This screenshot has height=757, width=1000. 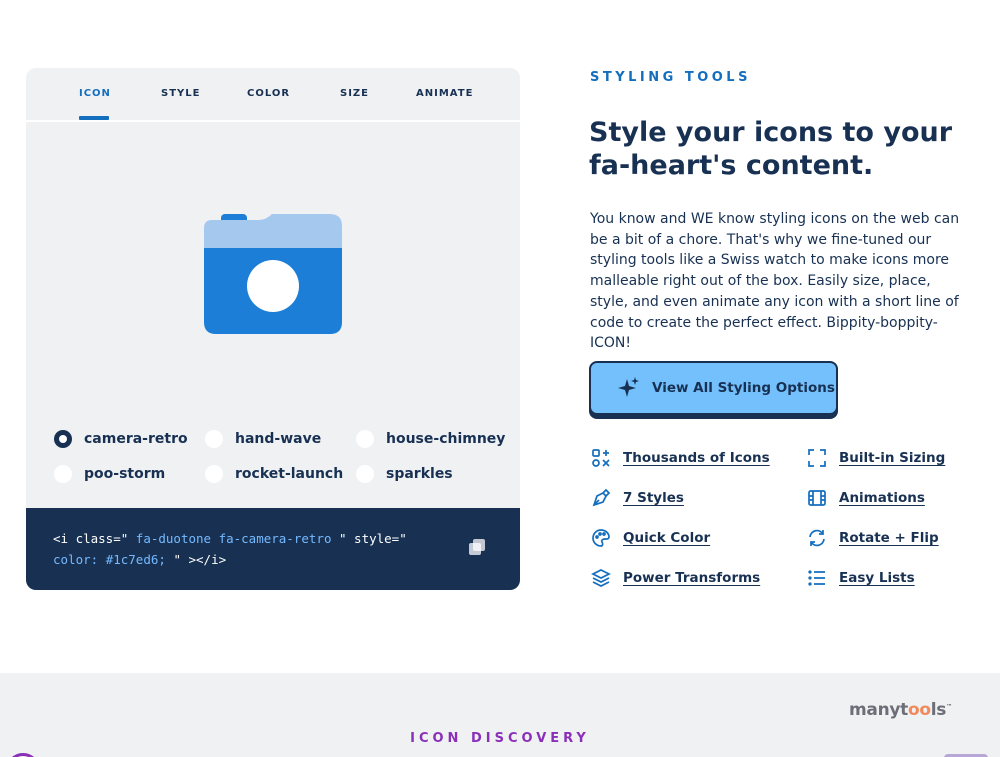 What do you see at coordinates (670, 77) in the screenshot?
I see `section-eyebrow: STYLING TOOLS` at bounding box center [670, 77].